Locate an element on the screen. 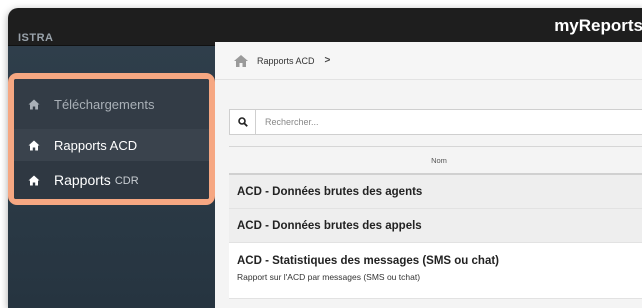 The height and width of the screenshot is (308, 642). search-icon is located at coordinates (243, 122).